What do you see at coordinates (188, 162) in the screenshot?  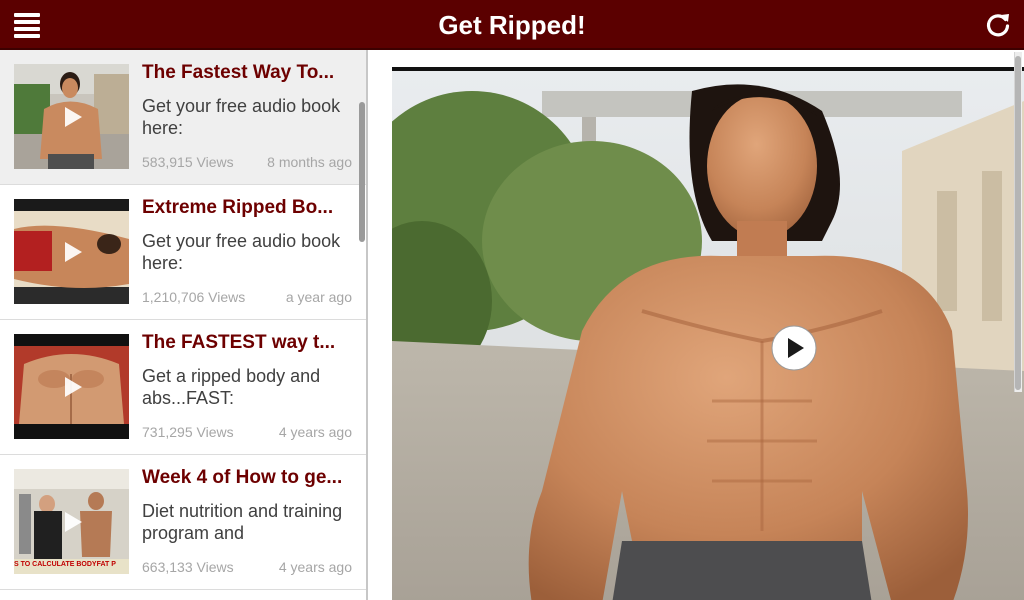 I see `view-count: 583,915 Views` at bounding box center [188, 162].